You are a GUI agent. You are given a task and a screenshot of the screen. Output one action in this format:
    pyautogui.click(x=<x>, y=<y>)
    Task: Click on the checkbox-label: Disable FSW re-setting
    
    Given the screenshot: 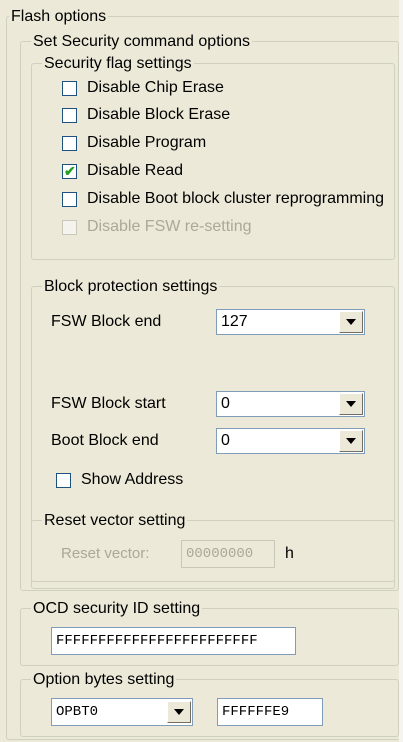 What is the action you would take?
    pyautogui.click(x=169, y=226)
    